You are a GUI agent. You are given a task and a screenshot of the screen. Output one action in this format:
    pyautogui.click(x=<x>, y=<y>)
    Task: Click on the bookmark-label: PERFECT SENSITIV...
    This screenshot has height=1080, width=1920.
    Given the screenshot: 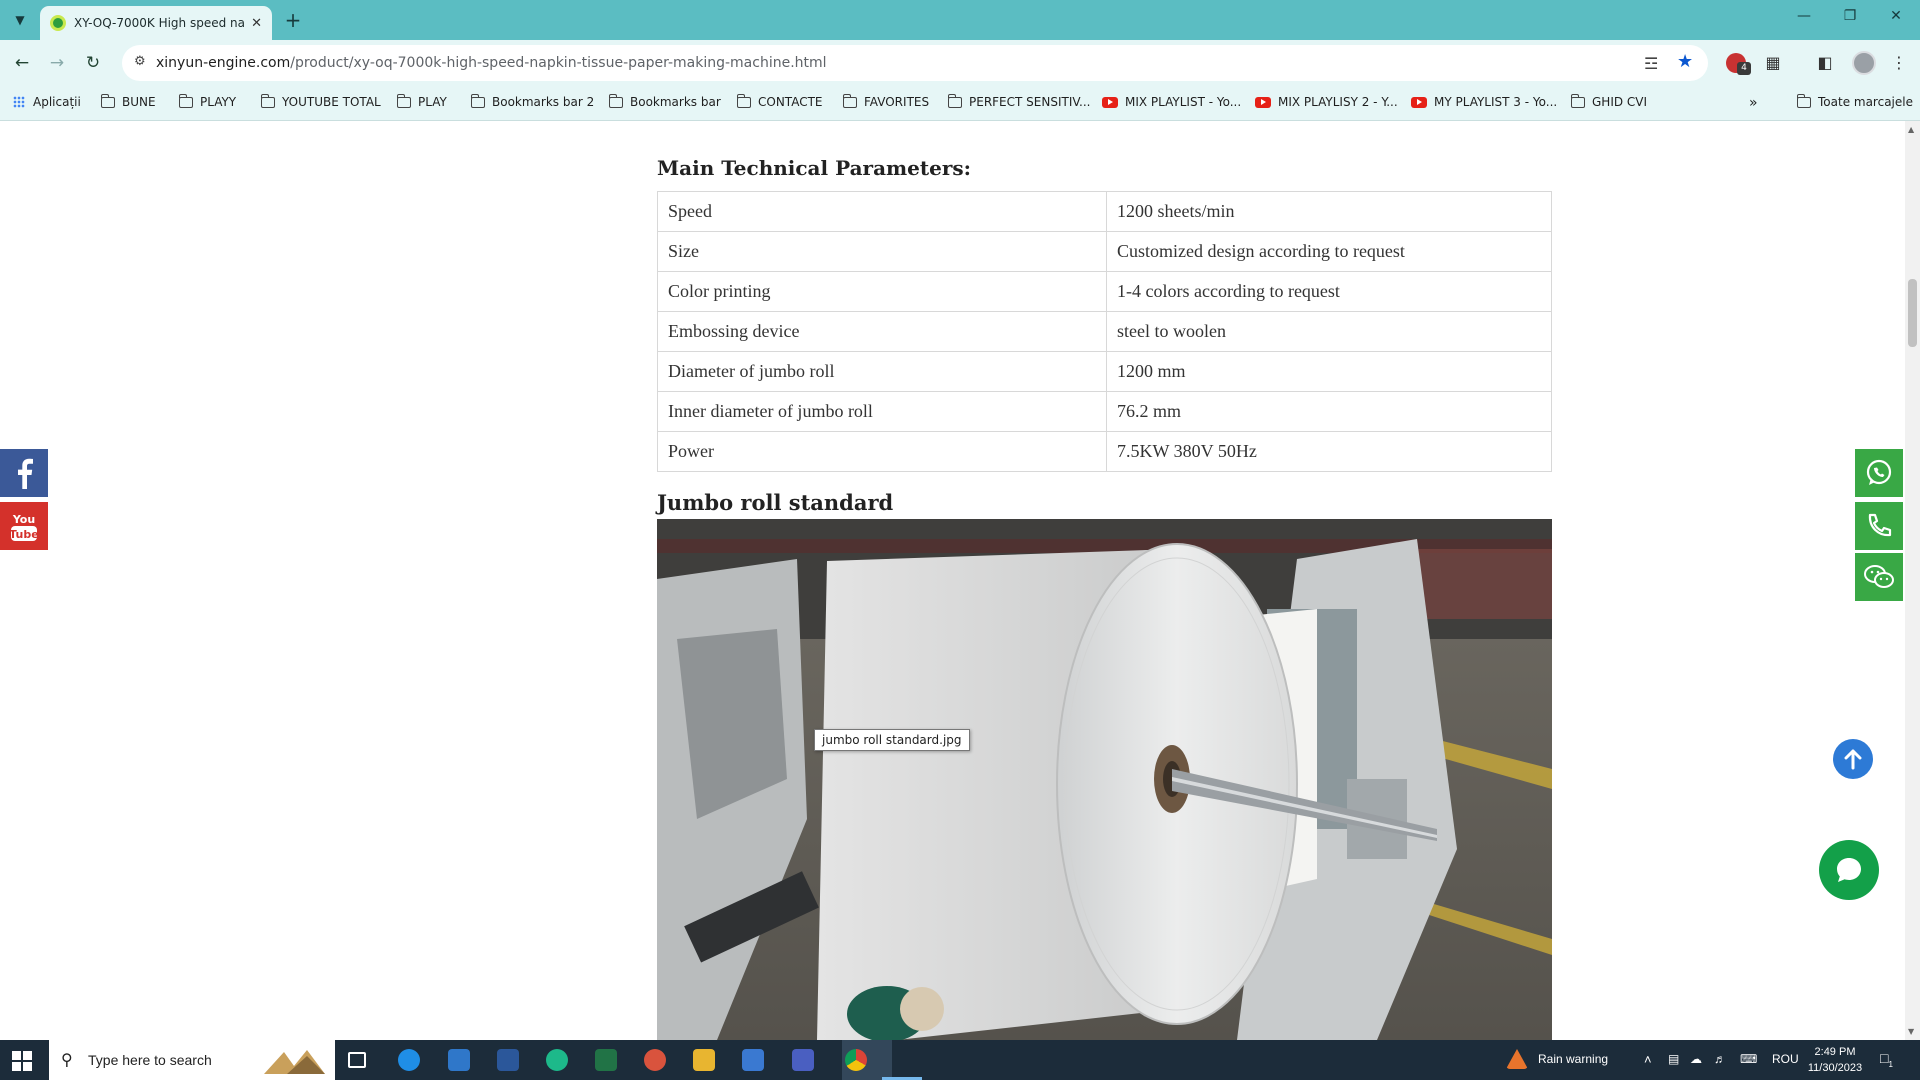 What is the action you would take?
    pyautogui.click(x=1030, y=102)
    